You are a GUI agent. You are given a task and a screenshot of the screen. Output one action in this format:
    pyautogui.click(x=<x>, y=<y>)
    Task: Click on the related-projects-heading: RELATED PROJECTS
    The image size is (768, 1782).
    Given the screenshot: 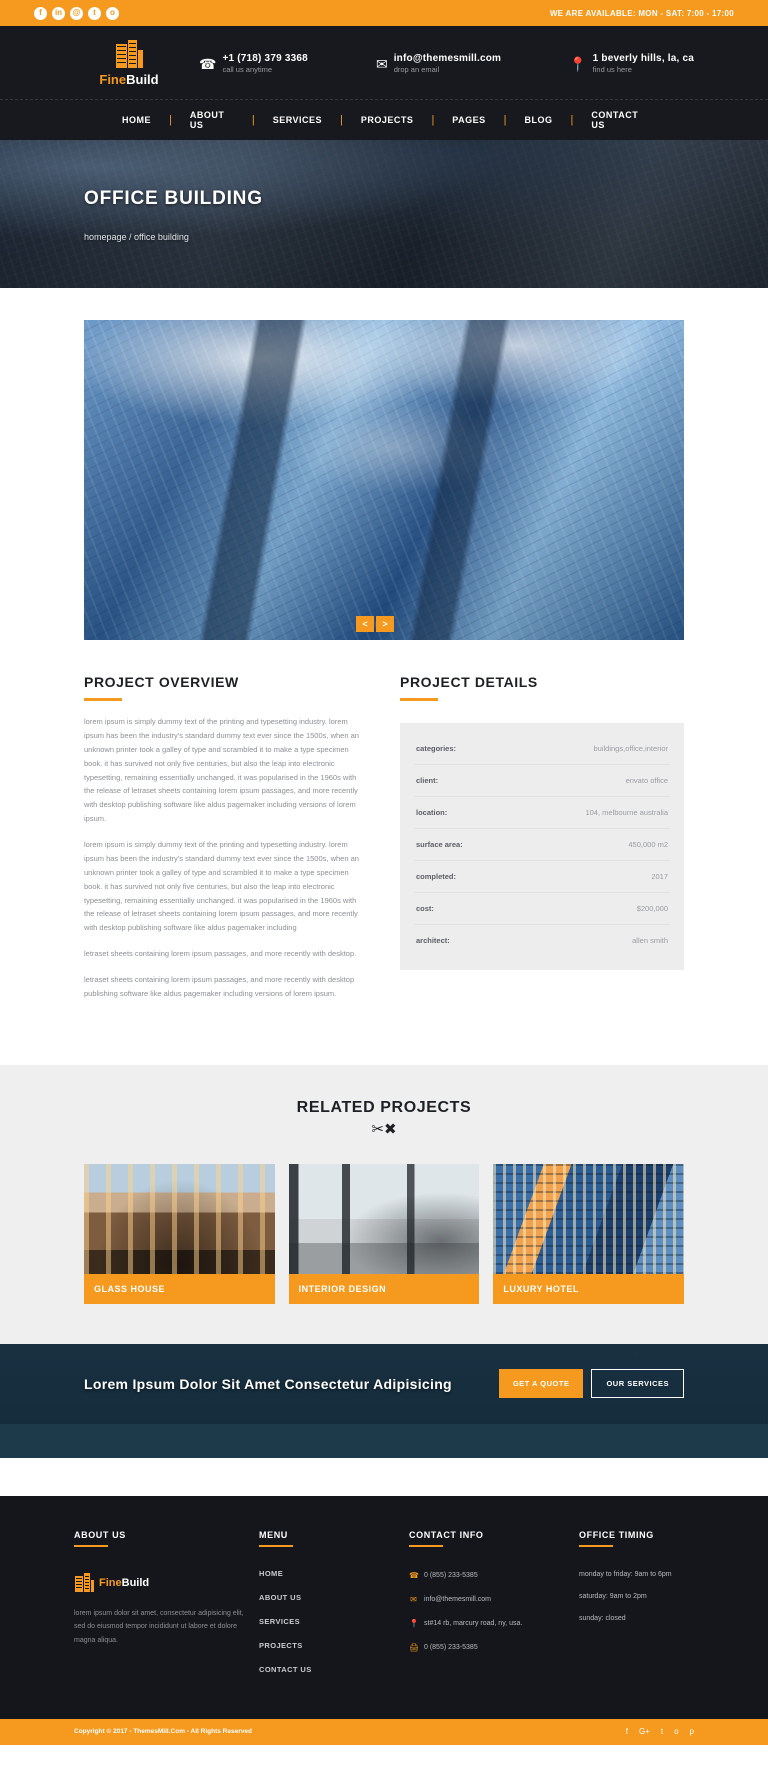 What is the action you would take?
    pyautogui.click(x=384, y=1107)
    